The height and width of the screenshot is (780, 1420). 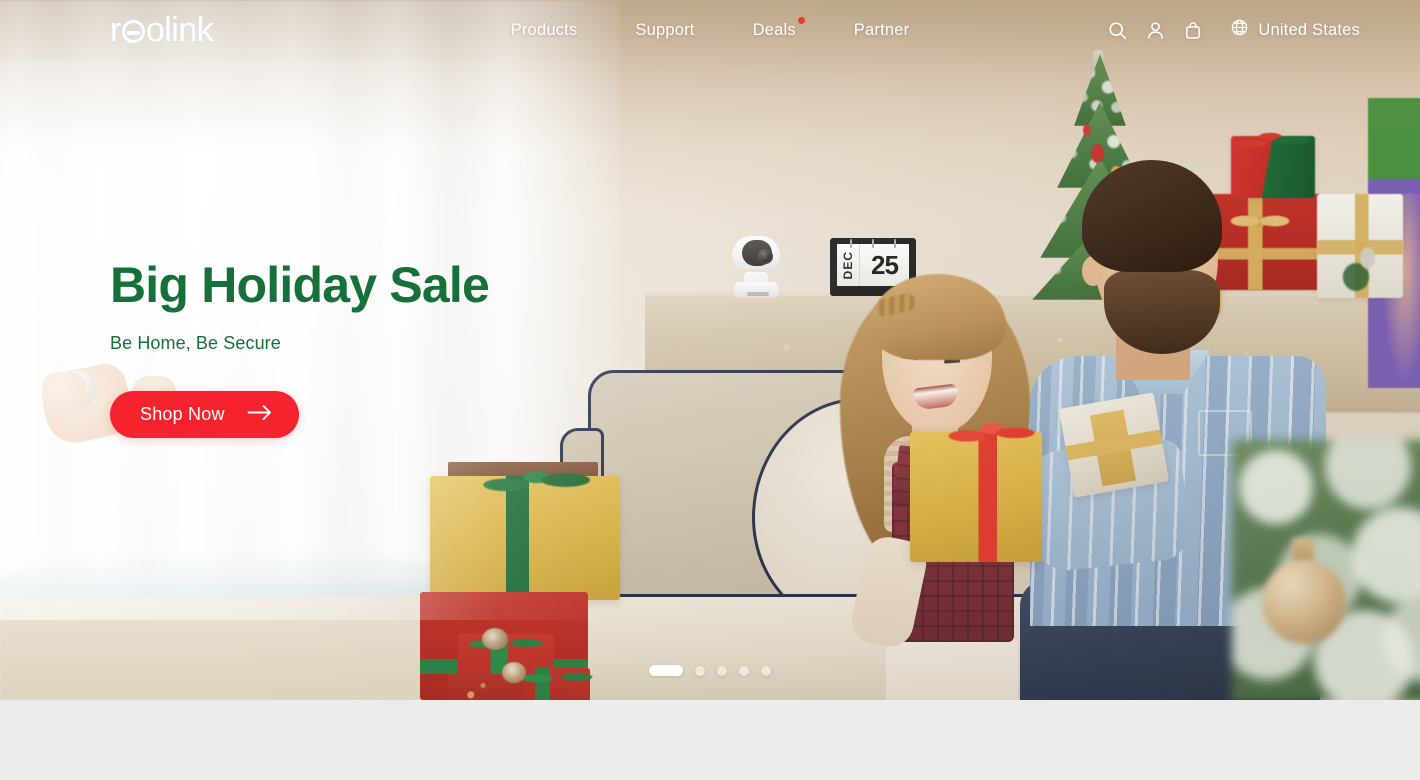 What do you see at coordinates (1309, 29) in the screenshot?
I see `region-label: United States` at bounding box center [1309, 29].